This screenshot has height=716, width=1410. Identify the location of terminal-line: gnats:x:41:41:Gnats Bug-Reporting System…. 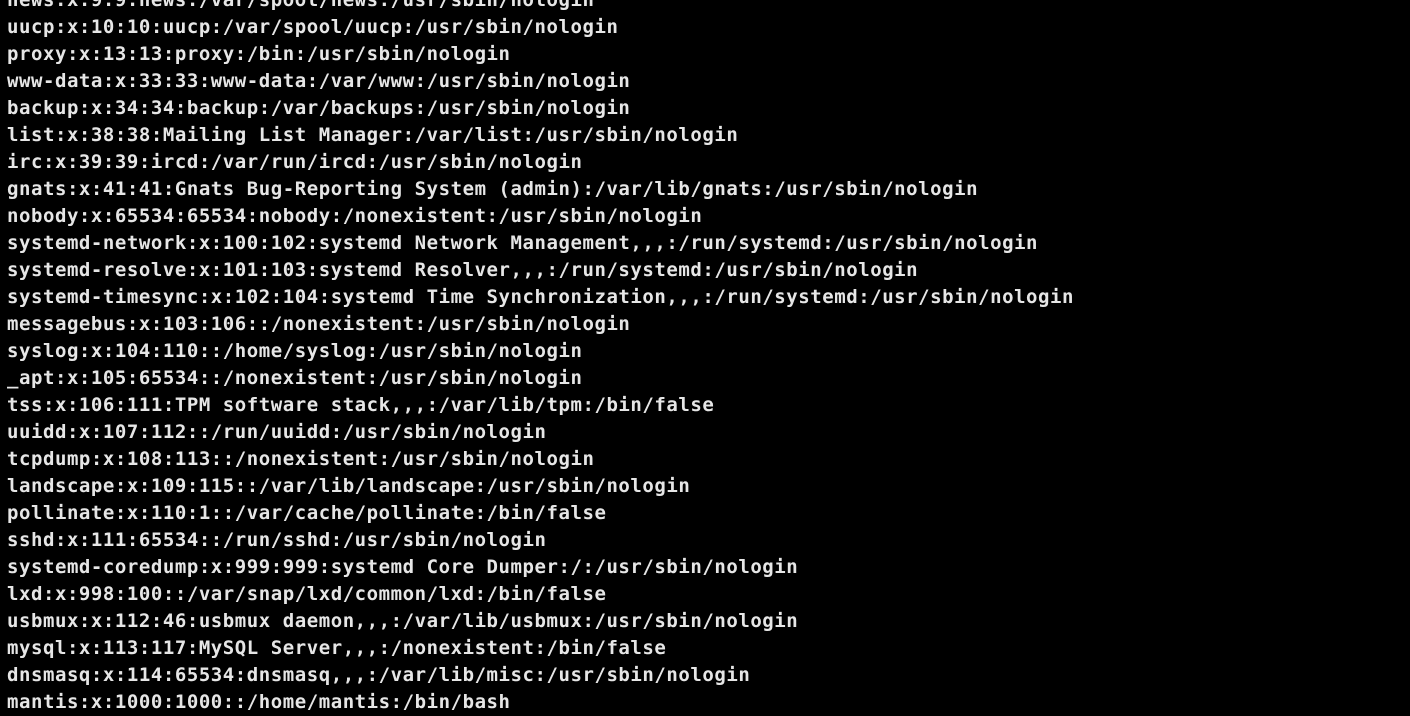
(493, 189).